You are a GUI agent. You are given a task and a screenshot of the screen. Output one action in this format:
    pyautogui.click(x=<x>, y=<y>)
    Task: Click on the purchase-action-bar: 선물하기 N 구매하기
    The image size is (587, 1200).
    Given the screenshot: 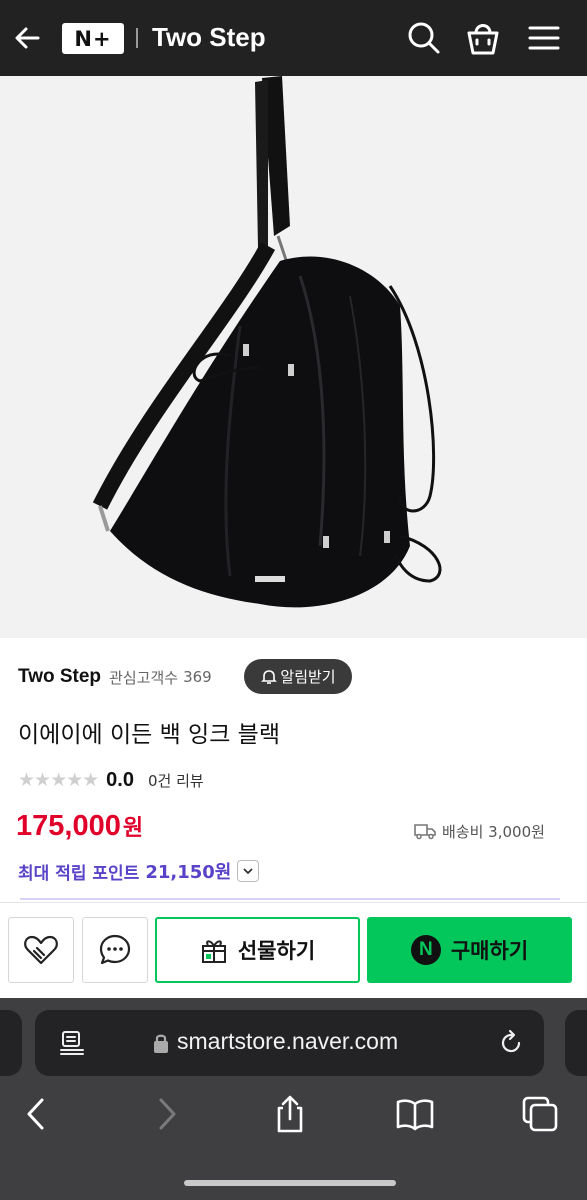 What is the action you would take?
    pyautogui.click(x=293, y=950)
    